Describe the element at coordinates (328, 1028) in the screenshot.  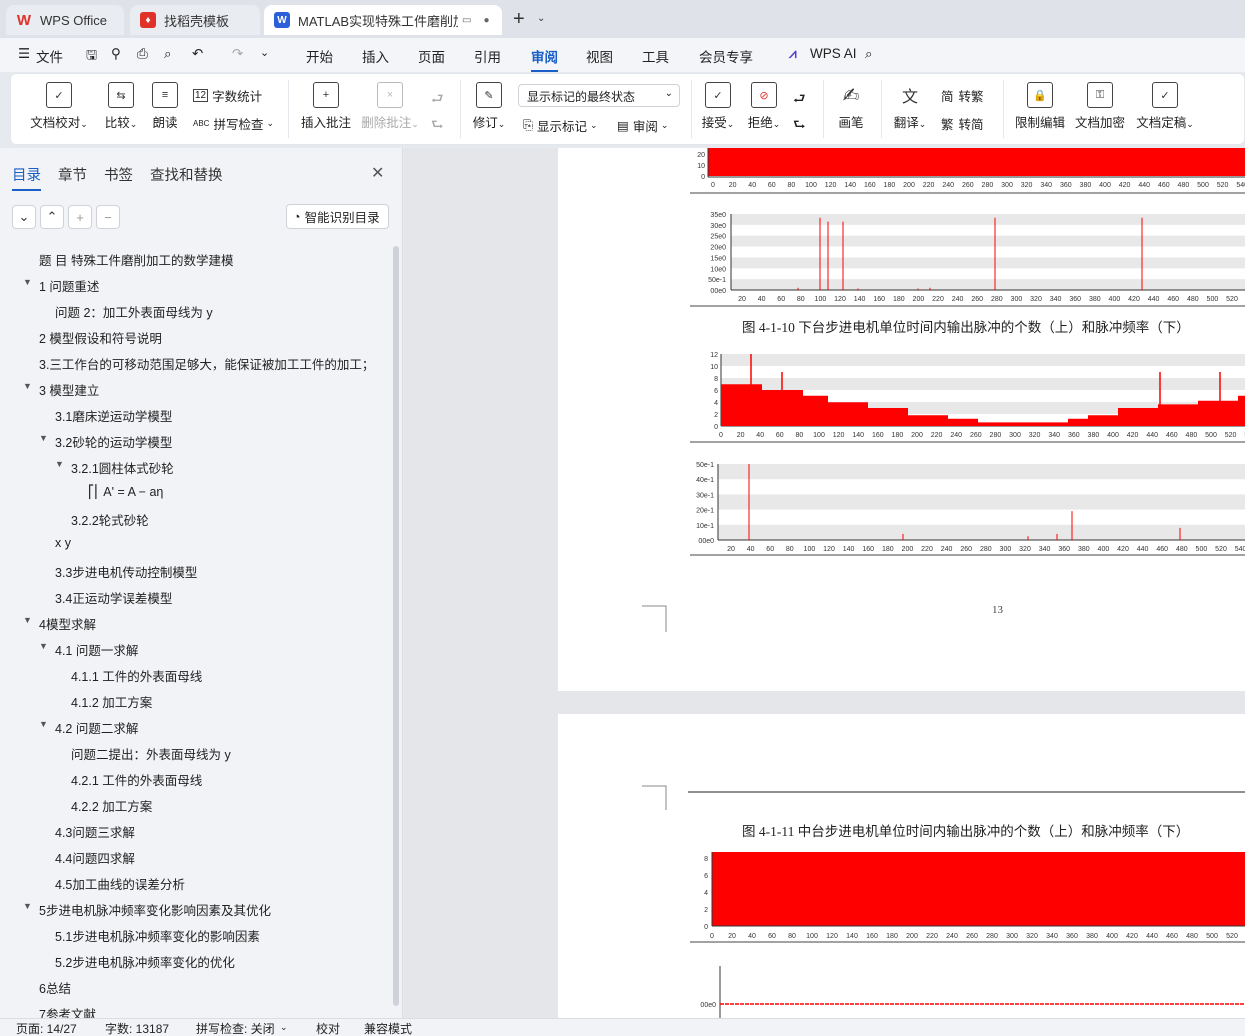
I see `proofread-status: 校对` at that location.